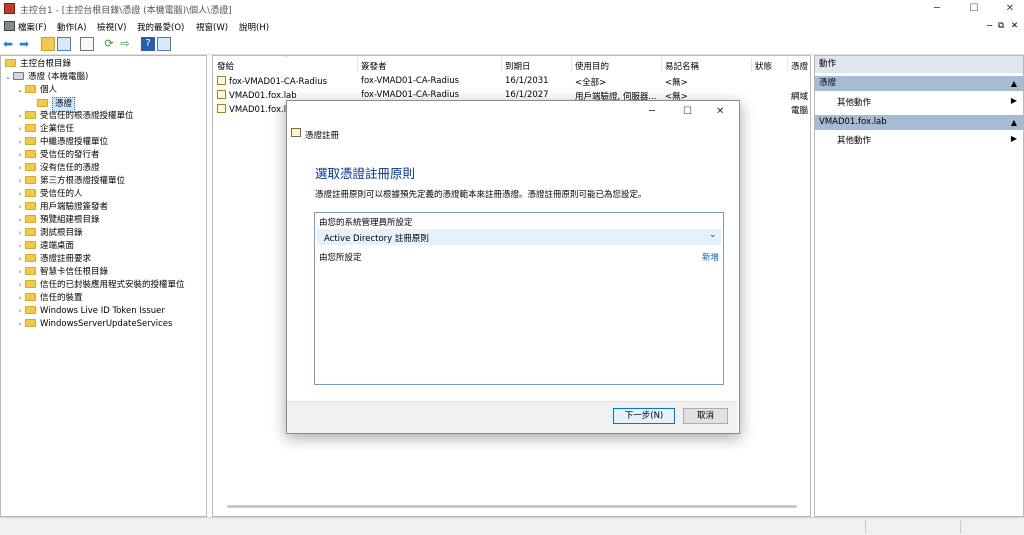  Describe the element at coordinates (682, 66) in the screenshot. I see `column-header: 易記名稱` at that location.